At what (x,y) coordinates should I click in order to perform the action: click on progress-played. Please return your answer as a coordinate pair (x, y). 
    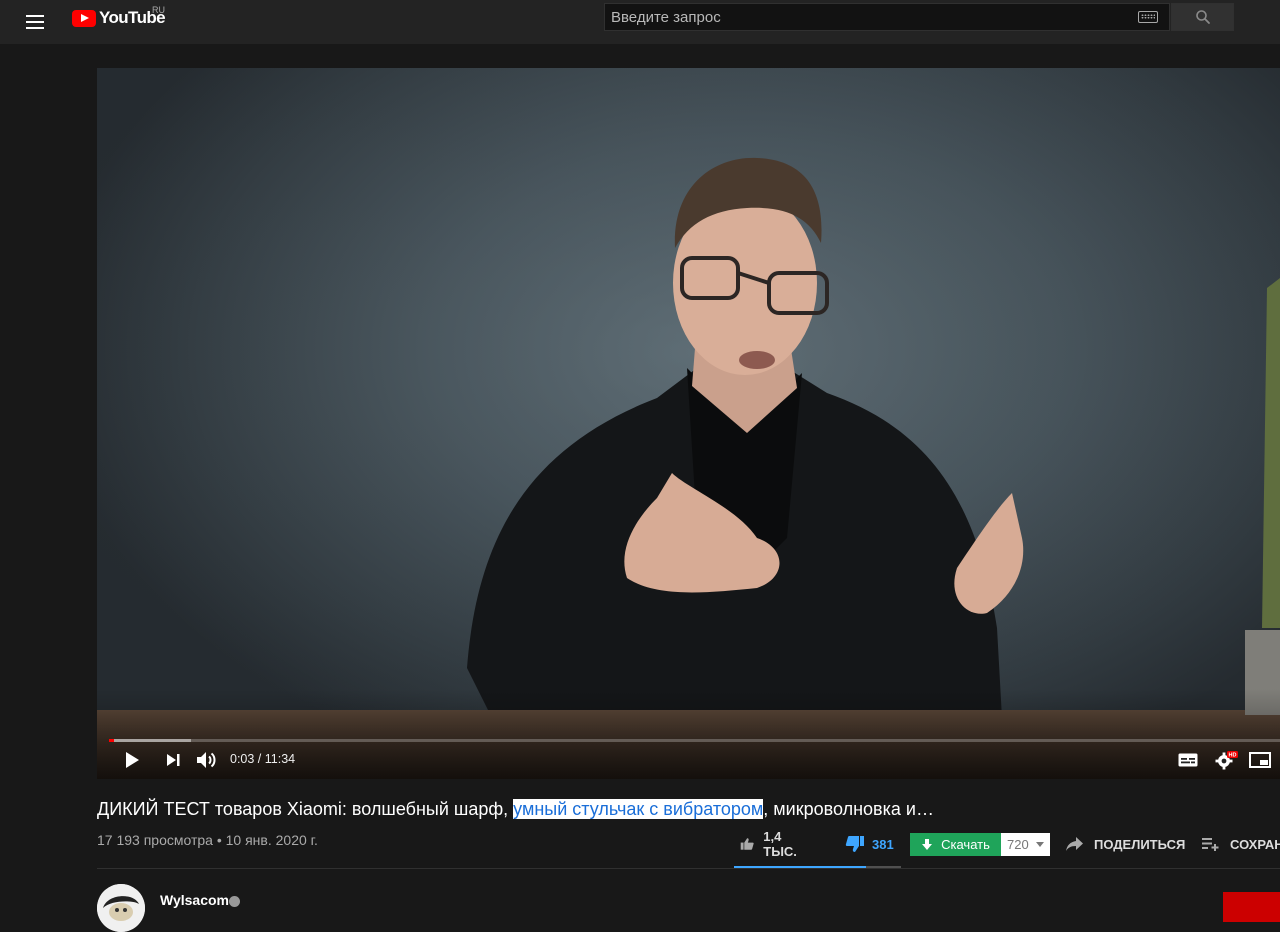
    Looking at the image, I should click on (111, 740).